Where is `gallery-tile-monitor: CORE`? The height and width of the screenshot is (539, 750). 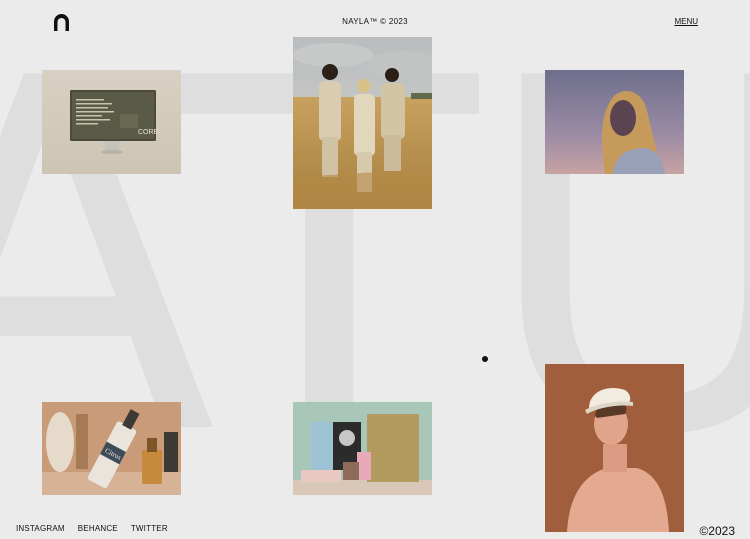 gallery-tile-monitor: CORE is located at coordinates (111, 122).